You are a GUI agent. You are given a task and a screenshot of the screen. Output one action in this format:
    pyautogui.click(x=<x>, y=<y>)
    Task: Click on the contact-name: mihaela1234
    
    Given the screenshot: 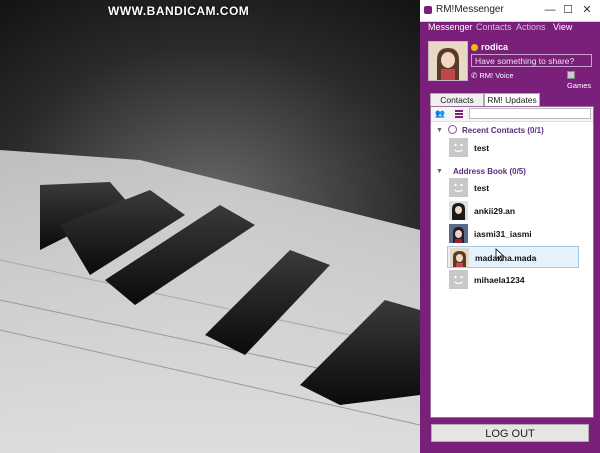 What is the action you would take?
    pyautogui.click(x=499, y=280)
    